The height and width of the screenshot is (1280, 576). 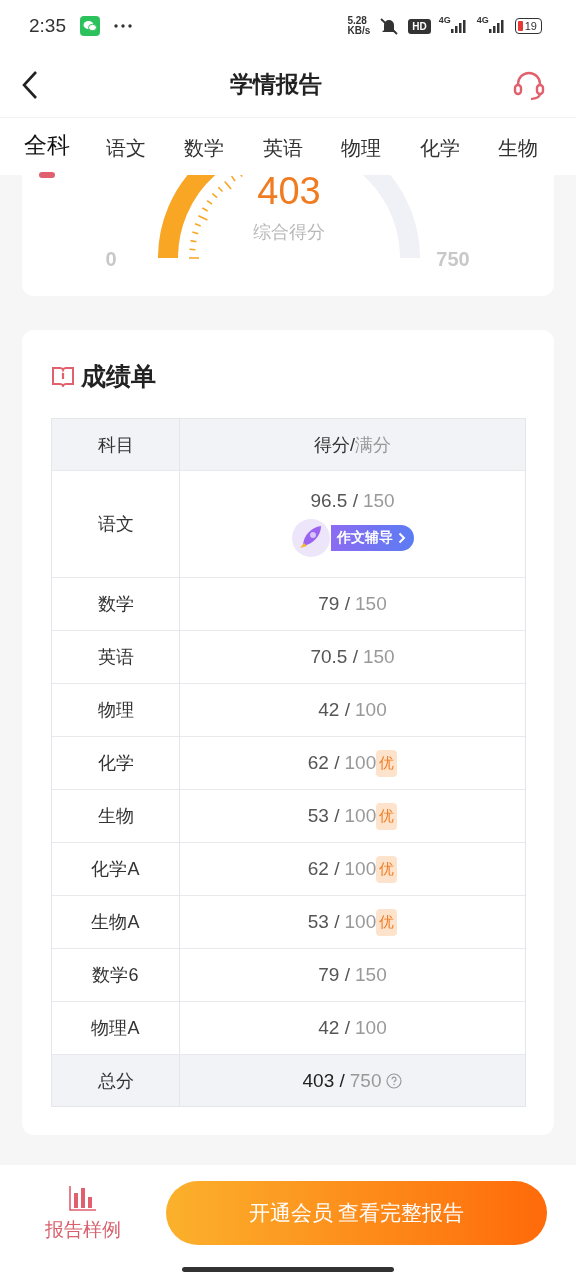 What do you see at coordinates (275, 84) in the screenshot?
I see `page-title: 学情报告` at bounding box center [275, 84].